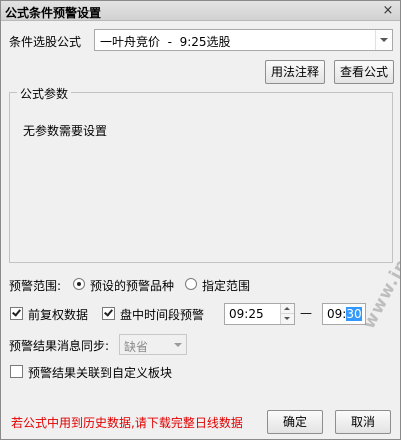 The width and height of the screenshot is (401, 440). I want to click on start-time-spinner, so click(287, 314).